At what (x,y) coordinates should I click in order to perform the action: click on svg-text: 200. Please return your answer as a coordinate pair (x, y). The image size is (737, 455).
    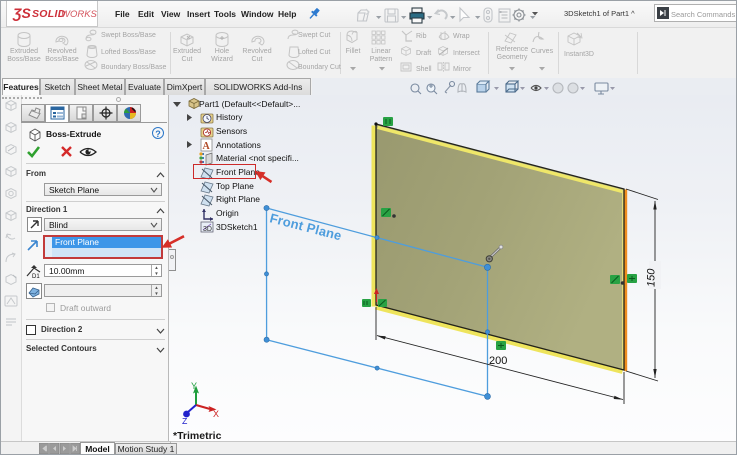
    Looking at the image, I should click on (498, 361).